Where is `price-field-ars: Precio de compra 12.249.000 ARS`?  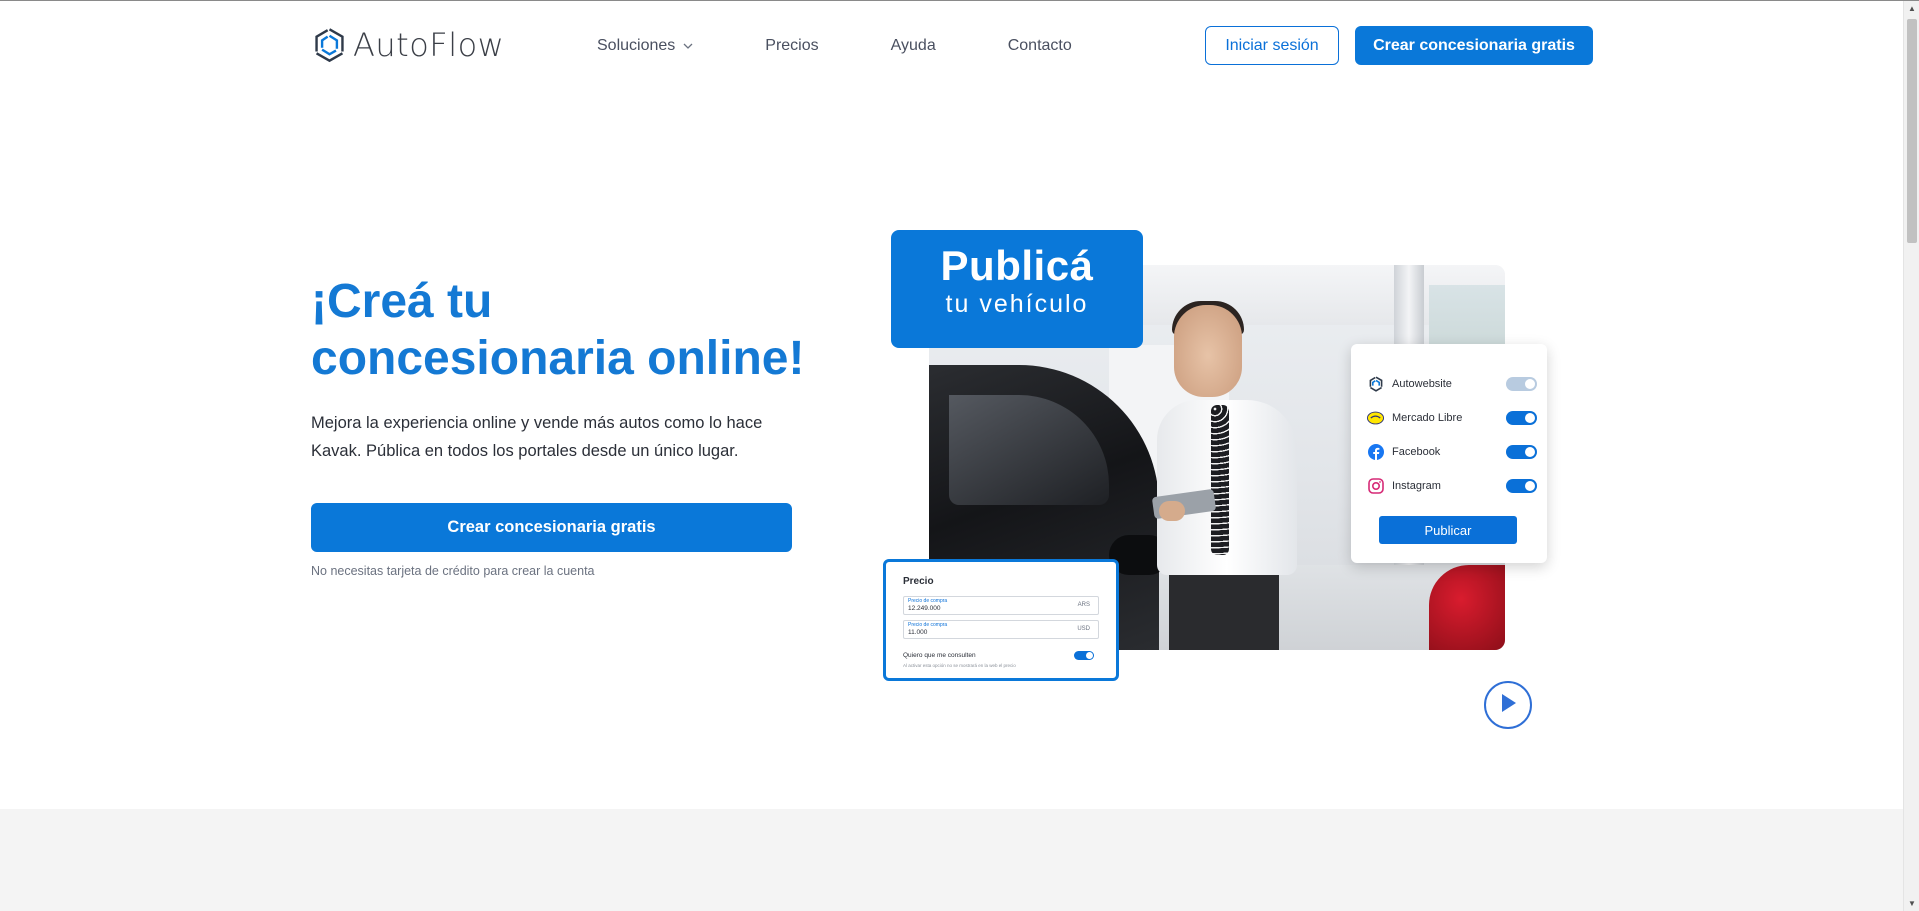 price-field-ars: Precio de compra 12.249.000 ARS is located at coordinates (1001, 605).